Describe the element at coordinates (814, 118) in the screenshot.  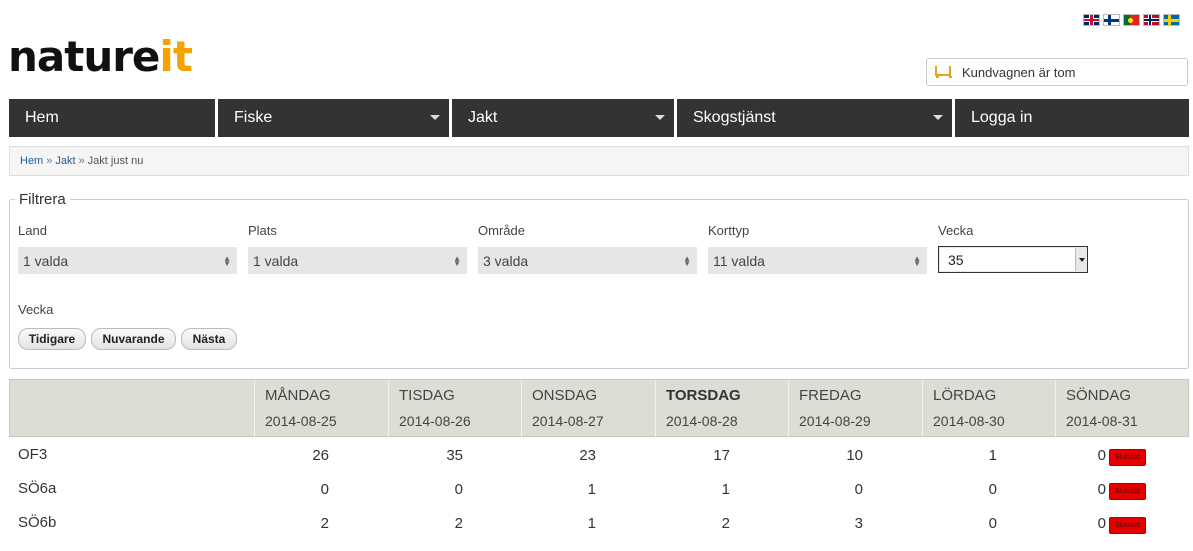
I see `nav-item-skogstjanst: Skogstjänst` at that location.